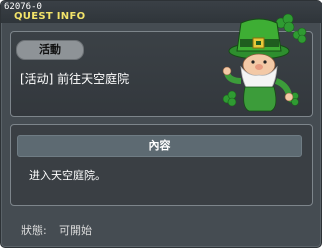  What do you see at coordinates (75, 230) in the screenshot?
I see `status-value: 可開始` at bounding box center [75, 230].